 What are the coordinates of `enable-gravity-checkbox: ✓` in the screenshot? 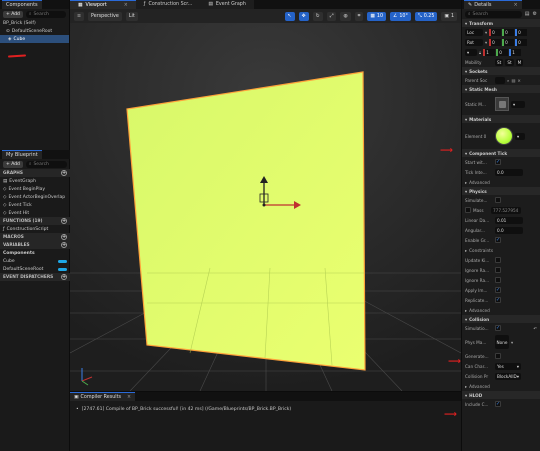 It's located at (498, 240).